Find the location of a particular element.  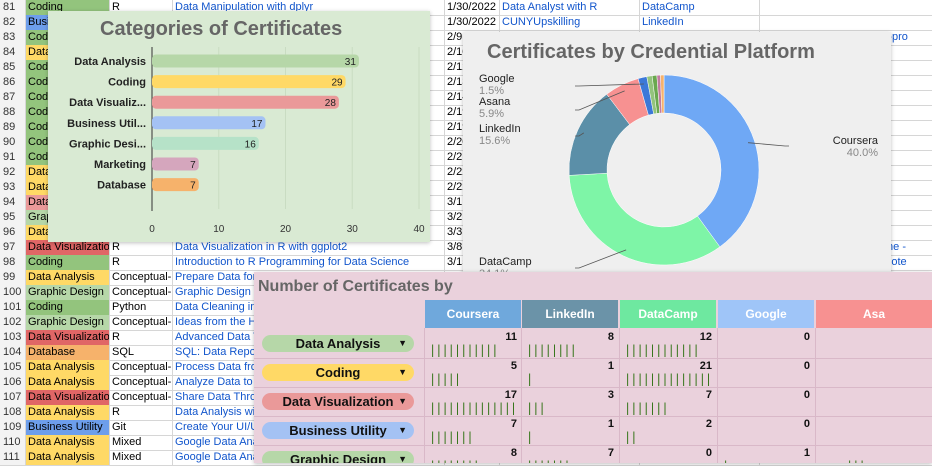

category-dropdown: Data Analysis ▼ is located at coordinates (338, 343).